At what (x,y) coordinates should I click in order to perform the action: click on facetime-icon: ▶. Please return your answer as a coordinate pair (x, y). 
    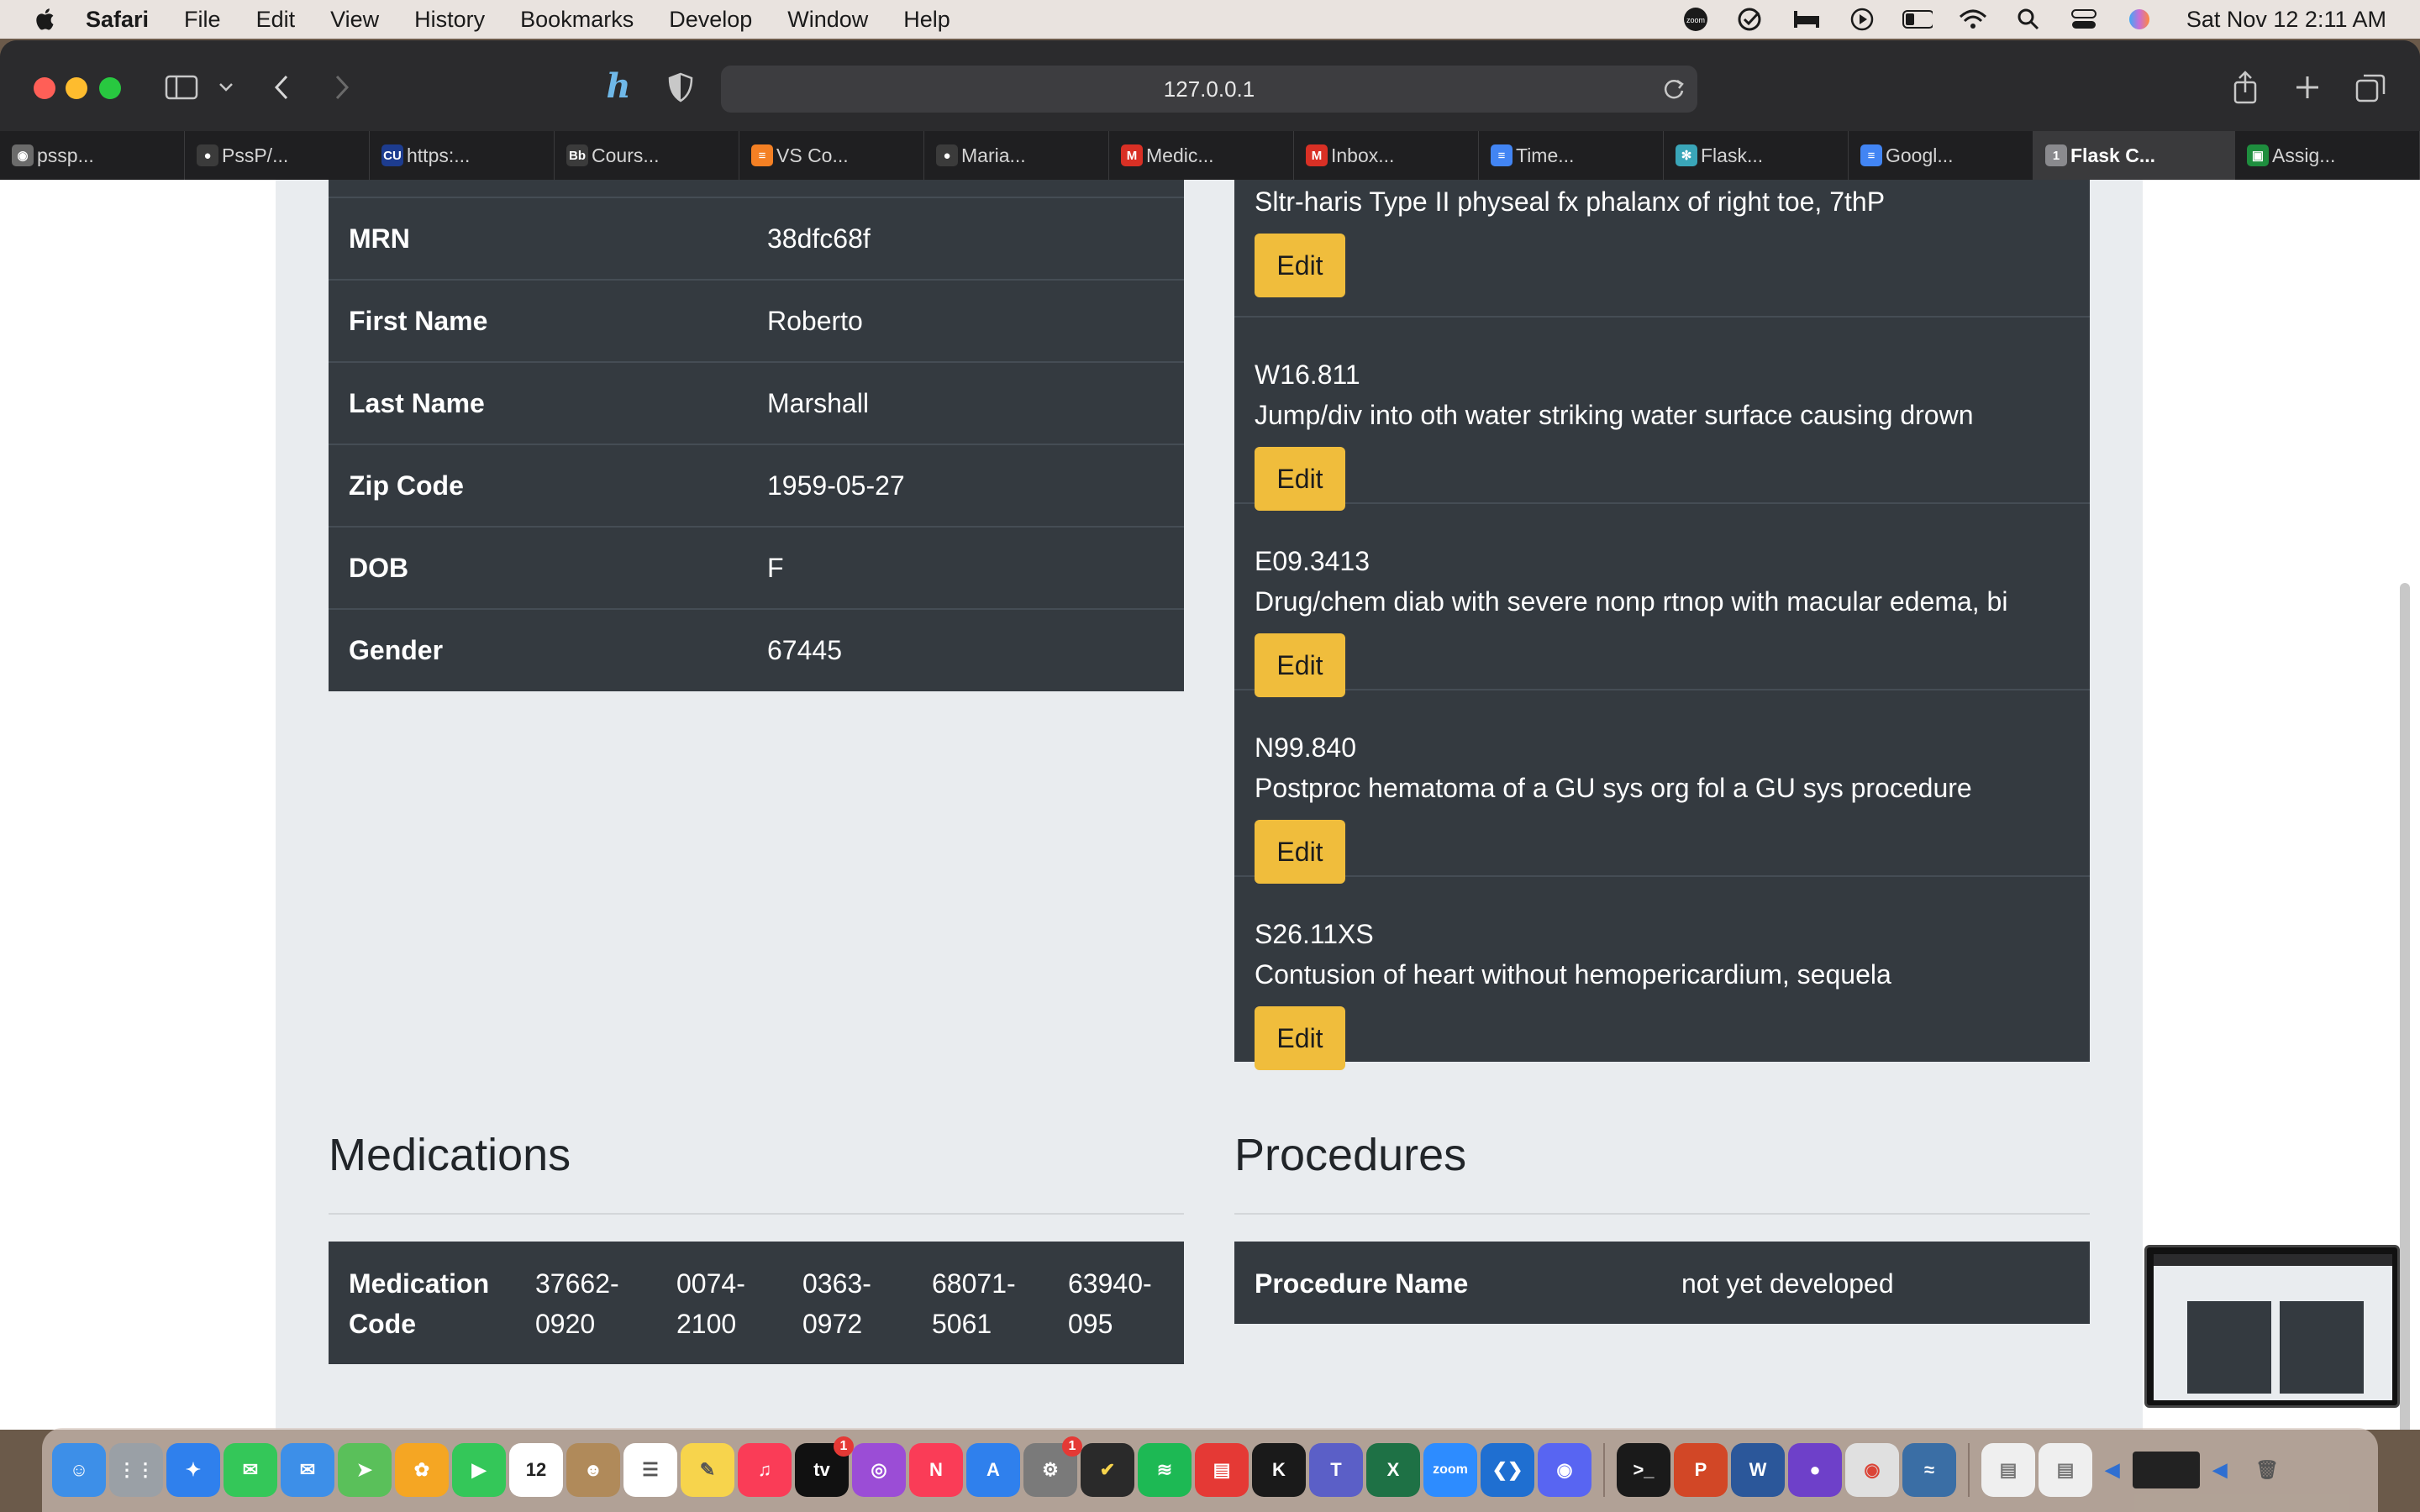
    Looking at the image, I should click on (479, 1470).